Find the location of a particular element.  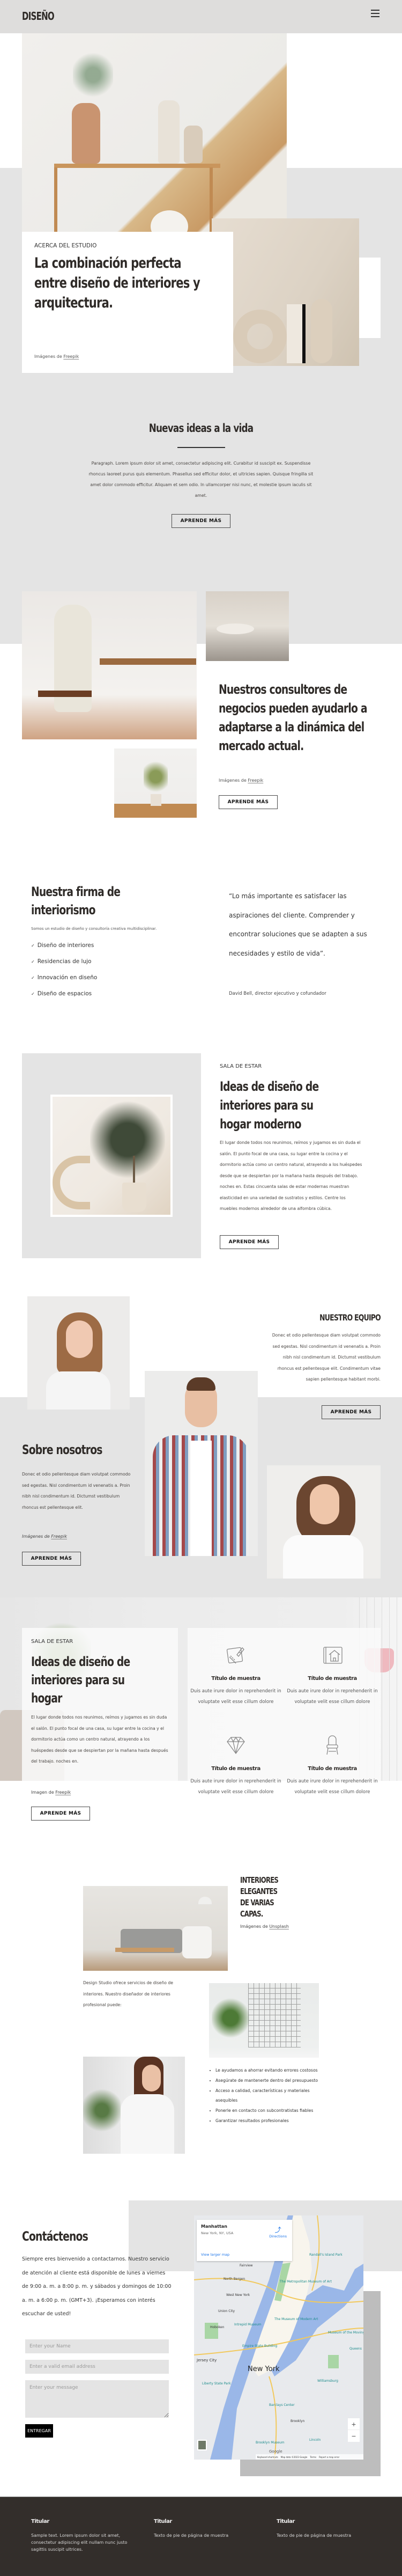

report-error-link: Report a map error is located at coordinates (329, 2457).